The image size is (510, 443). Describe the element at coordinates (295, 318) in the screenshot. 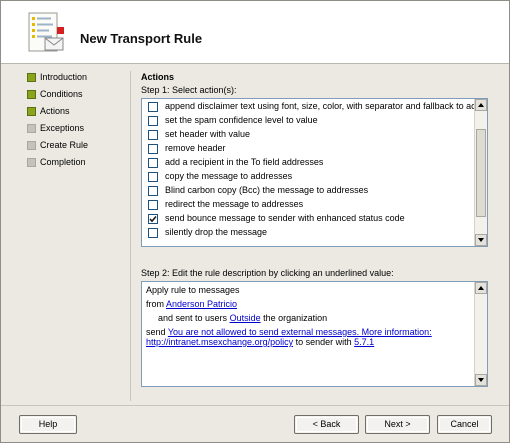

I see `desc-text: the organization` at that location.